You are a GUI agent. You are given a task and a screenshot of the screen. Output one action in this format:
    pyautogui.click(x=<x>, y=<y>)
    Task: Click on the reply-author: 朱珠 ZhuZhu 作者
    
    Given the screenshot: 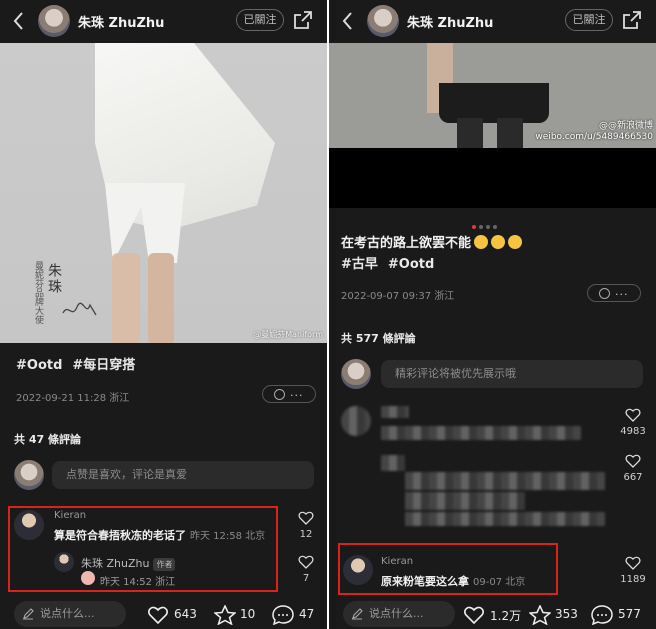 What is the action you would take?
    pyautogui.click(x=128, y=563)
    